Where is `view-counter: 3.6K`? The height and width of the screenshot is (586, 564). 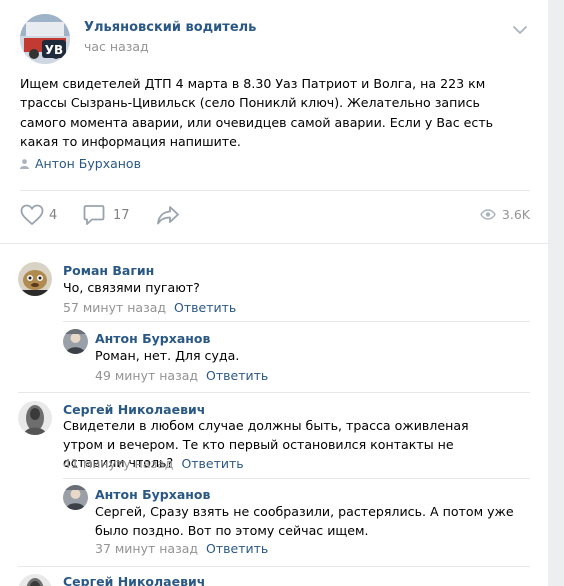 view-counter: 3.6K is located at coordinates (505, 214).